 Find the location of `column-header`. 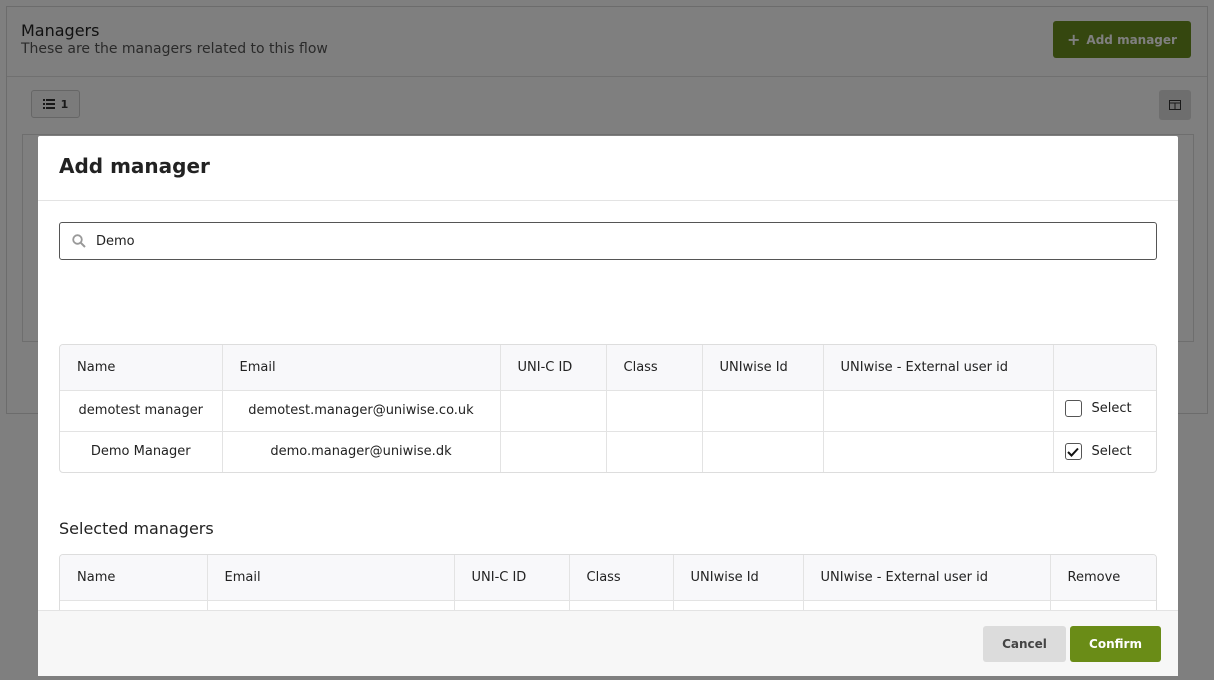

column-header is located at coordinates (1104, 368).